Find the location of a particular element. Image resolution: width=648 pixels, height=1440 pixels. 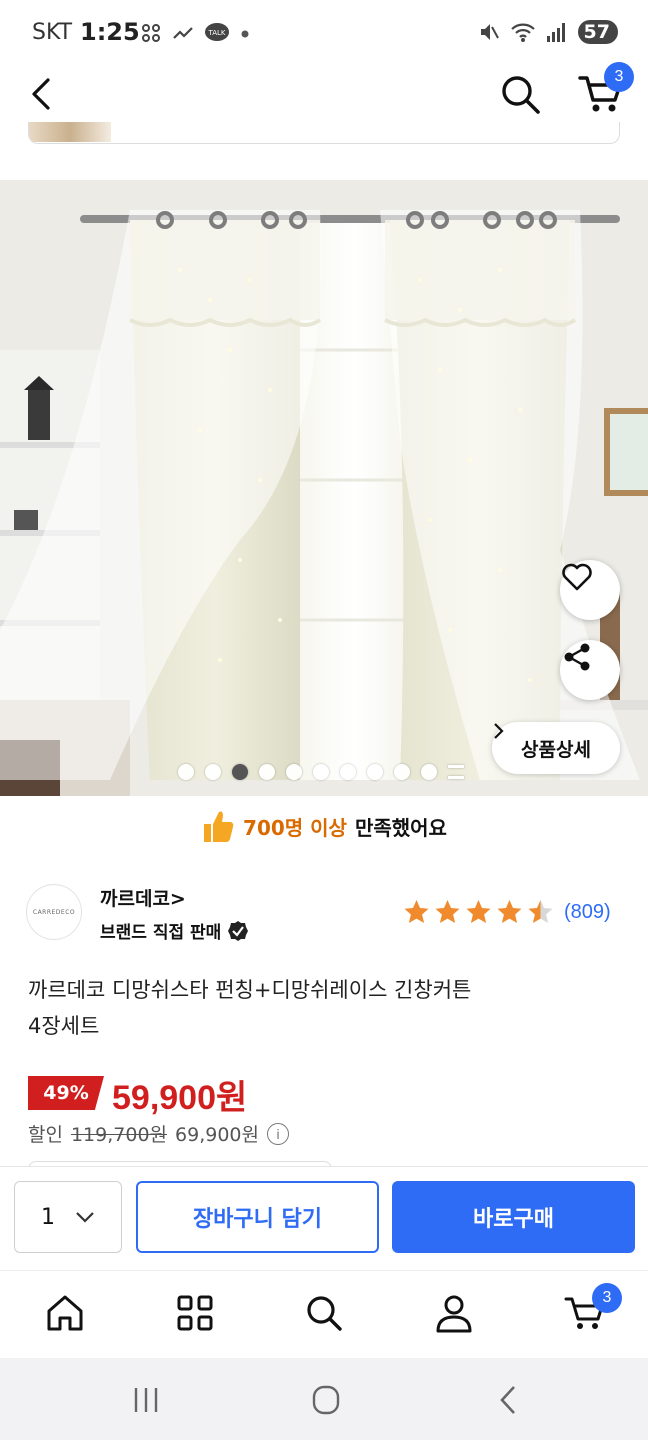

star-rating is located at coordinates (478, 912).